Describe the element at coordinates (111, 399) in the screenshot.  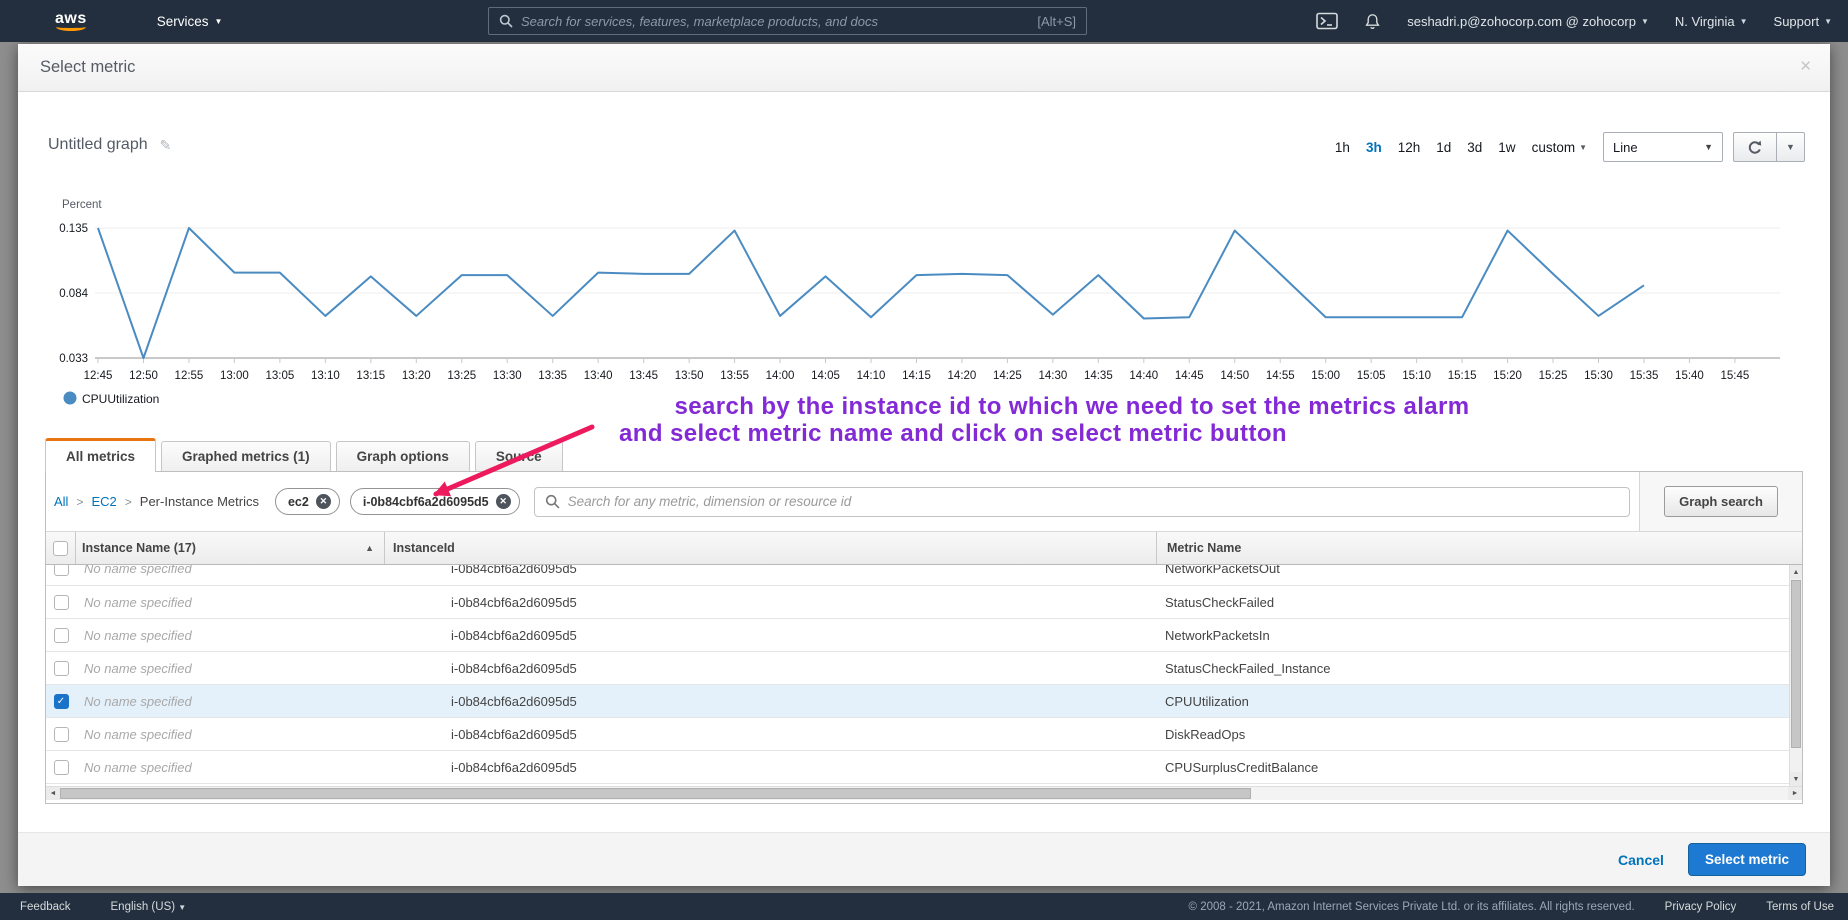
I see `chart-legend: CPUUtilization` at that location.